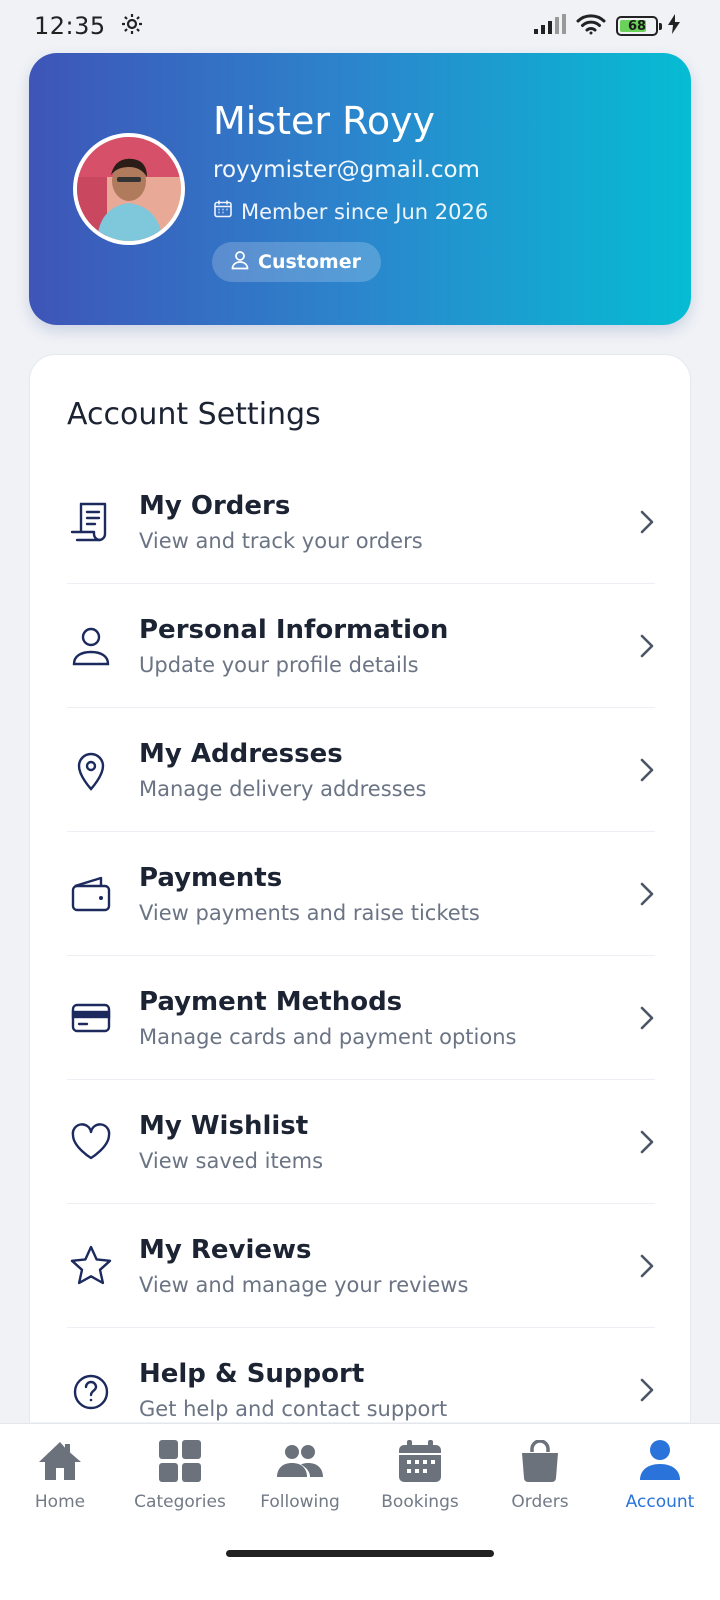 The image size is (720, 1600). I want to click on avatar, so click(129, 189).